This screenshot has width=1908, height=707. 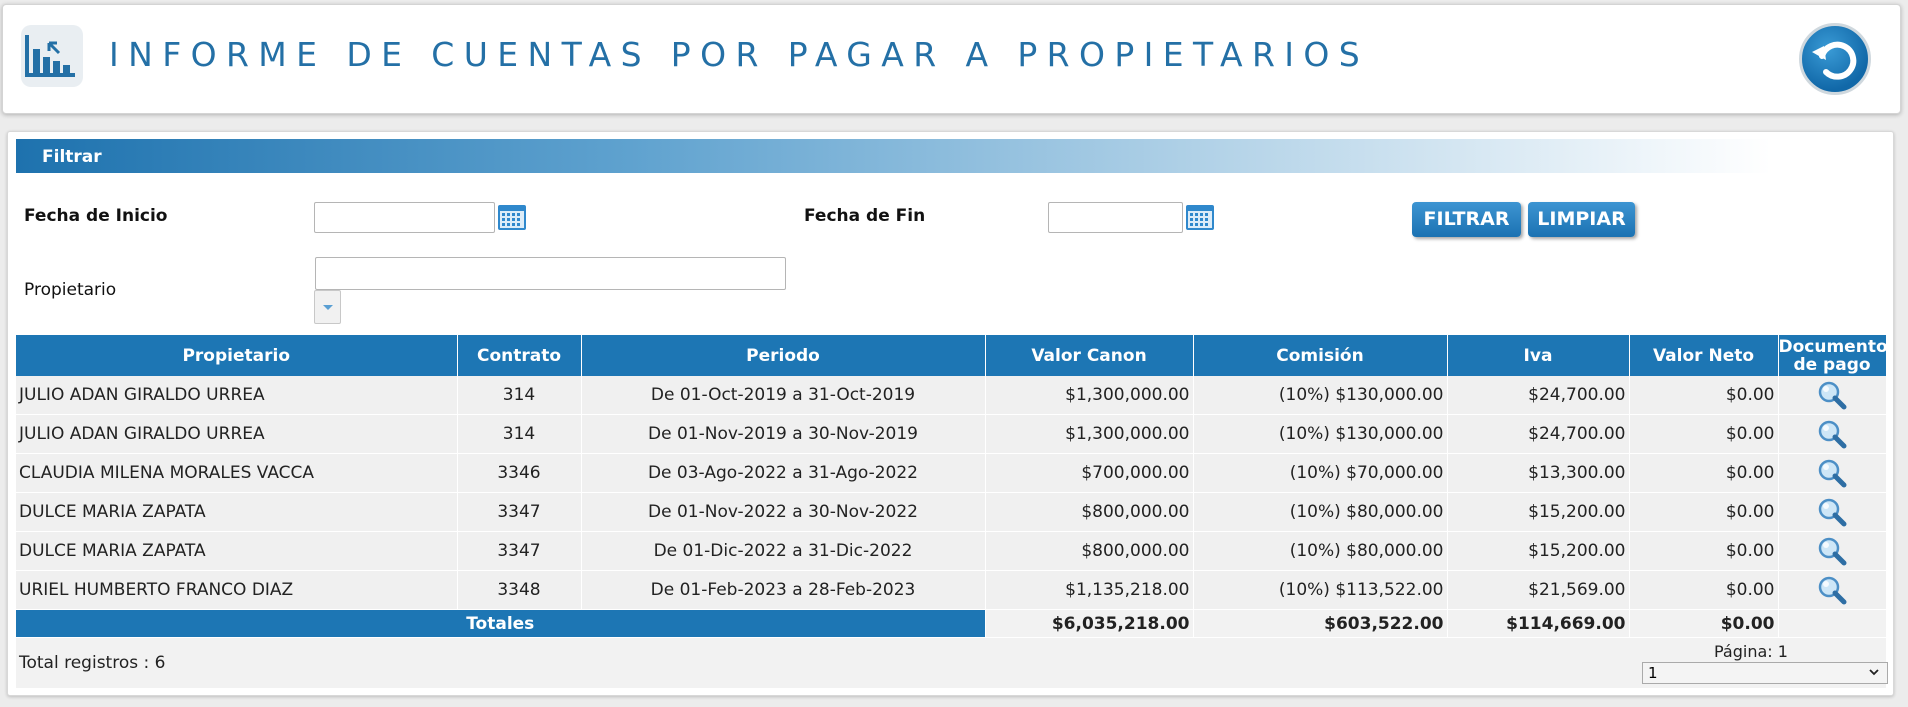 What do you see at coordinates (519, 355) in the screenshot?
I see `col-header-contract: Contrato` at bounding box center [519, 355].